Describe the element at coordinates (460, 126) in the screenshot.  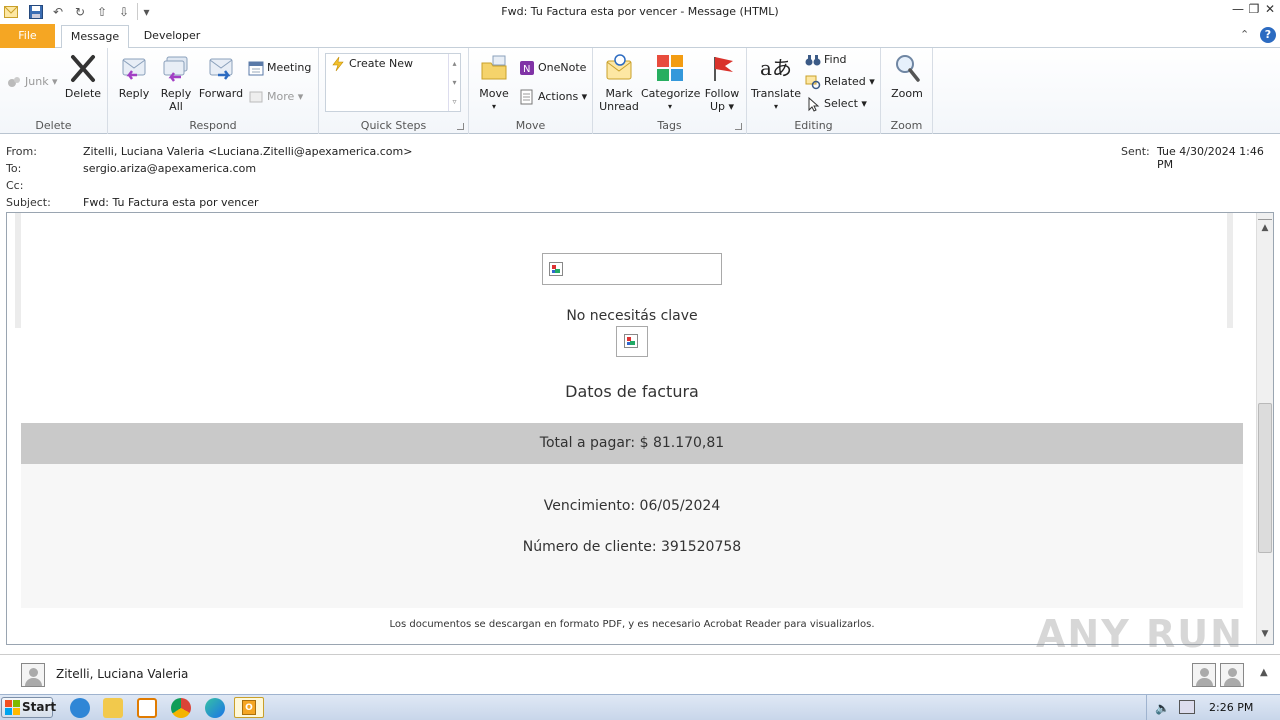
I see `quick-steps-launcher-icon` at that location.